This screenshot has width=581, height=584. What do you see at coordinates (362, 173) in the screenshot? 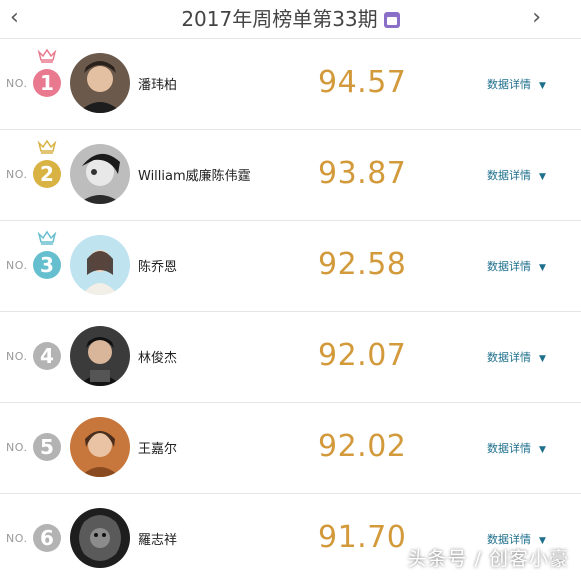
I see `score-value: 93.87` at bounding box center [362, 173].